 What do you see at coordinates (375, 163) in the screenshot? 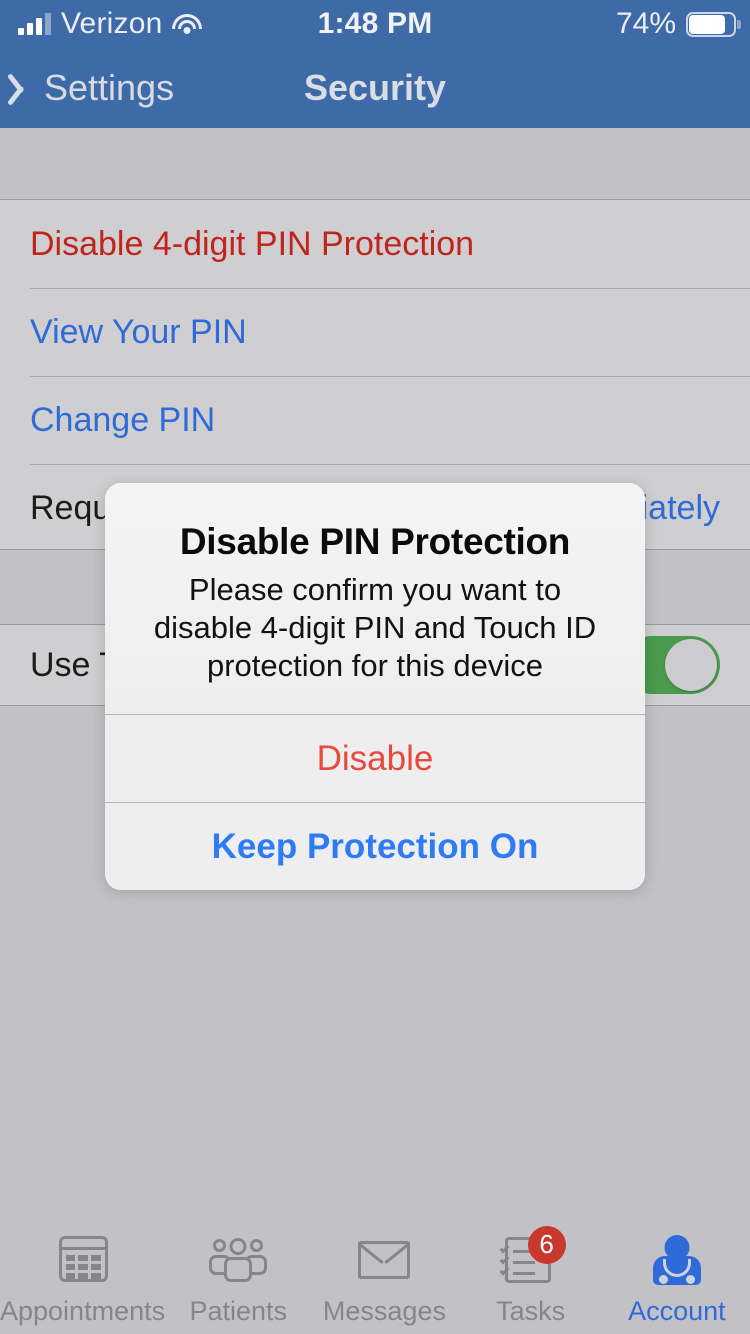
I see `section-gap-top` at bounding box center [375, 163].